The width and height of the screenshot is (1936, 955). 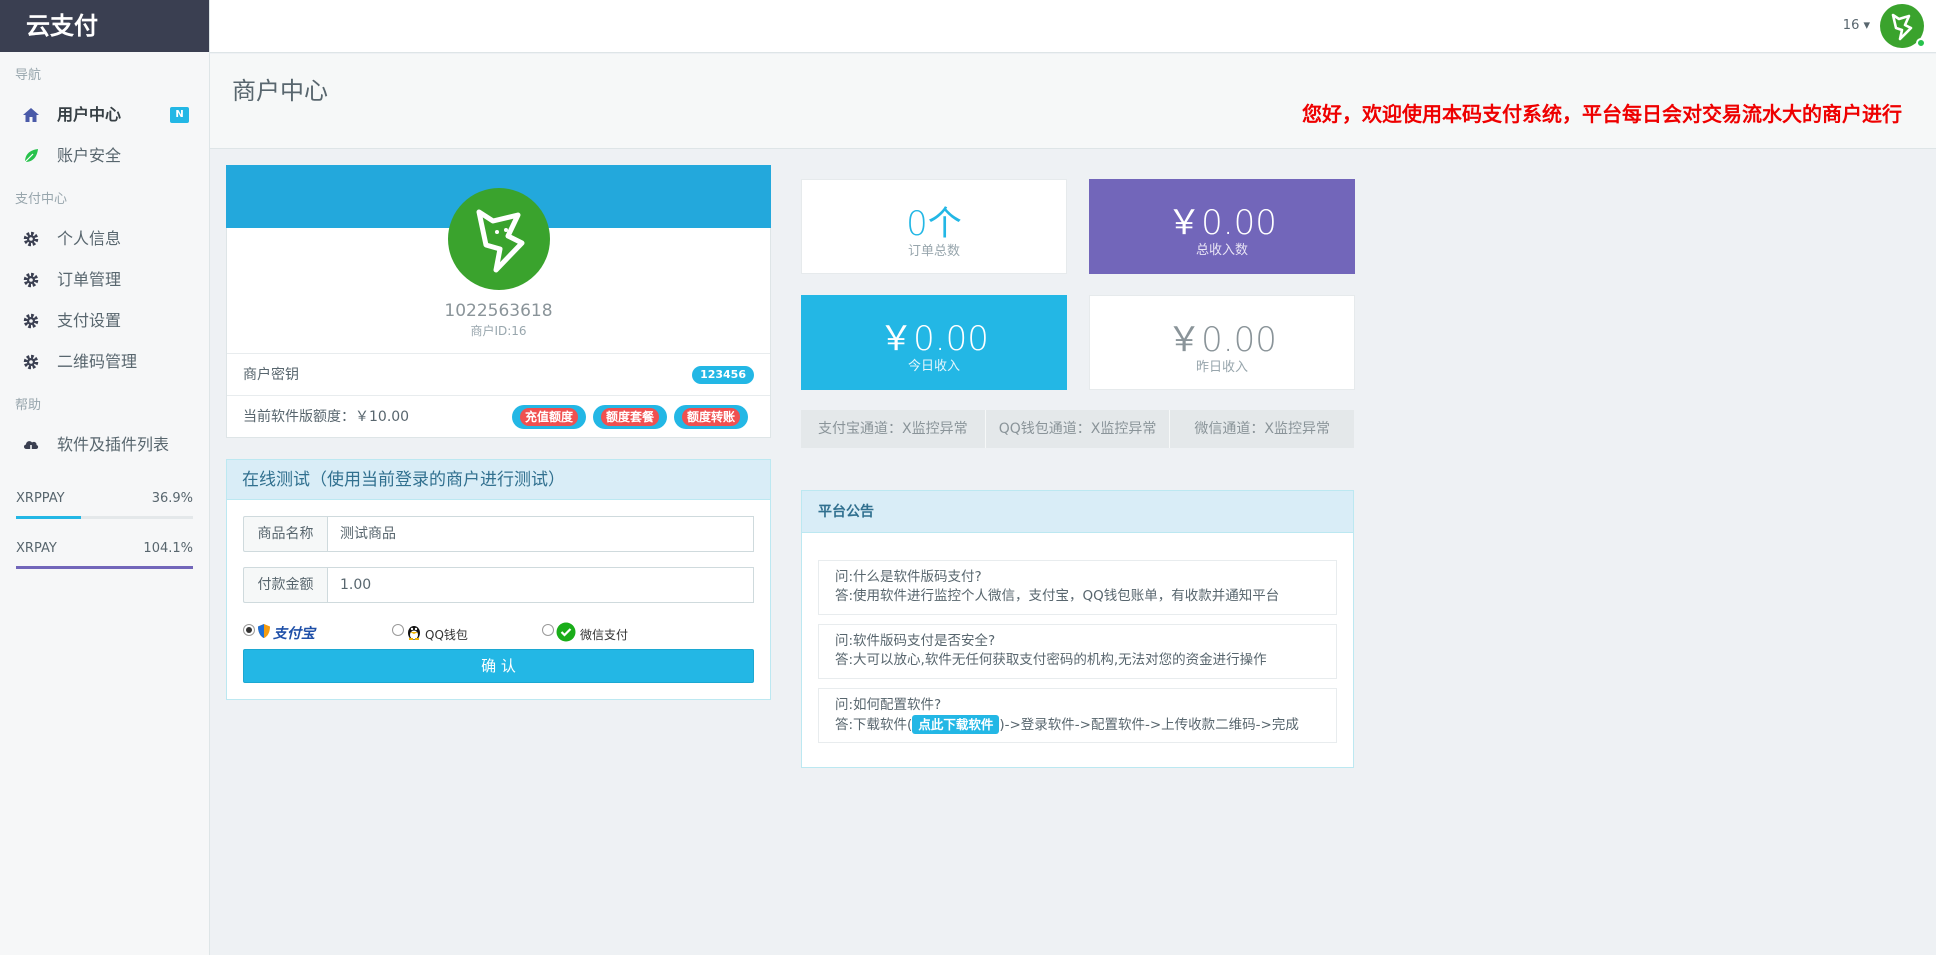 What do you see at coordinates (271, 375) in the screenshot?
I see `merchant-key-label: 商户密钥` at bounding box center [271, 375].